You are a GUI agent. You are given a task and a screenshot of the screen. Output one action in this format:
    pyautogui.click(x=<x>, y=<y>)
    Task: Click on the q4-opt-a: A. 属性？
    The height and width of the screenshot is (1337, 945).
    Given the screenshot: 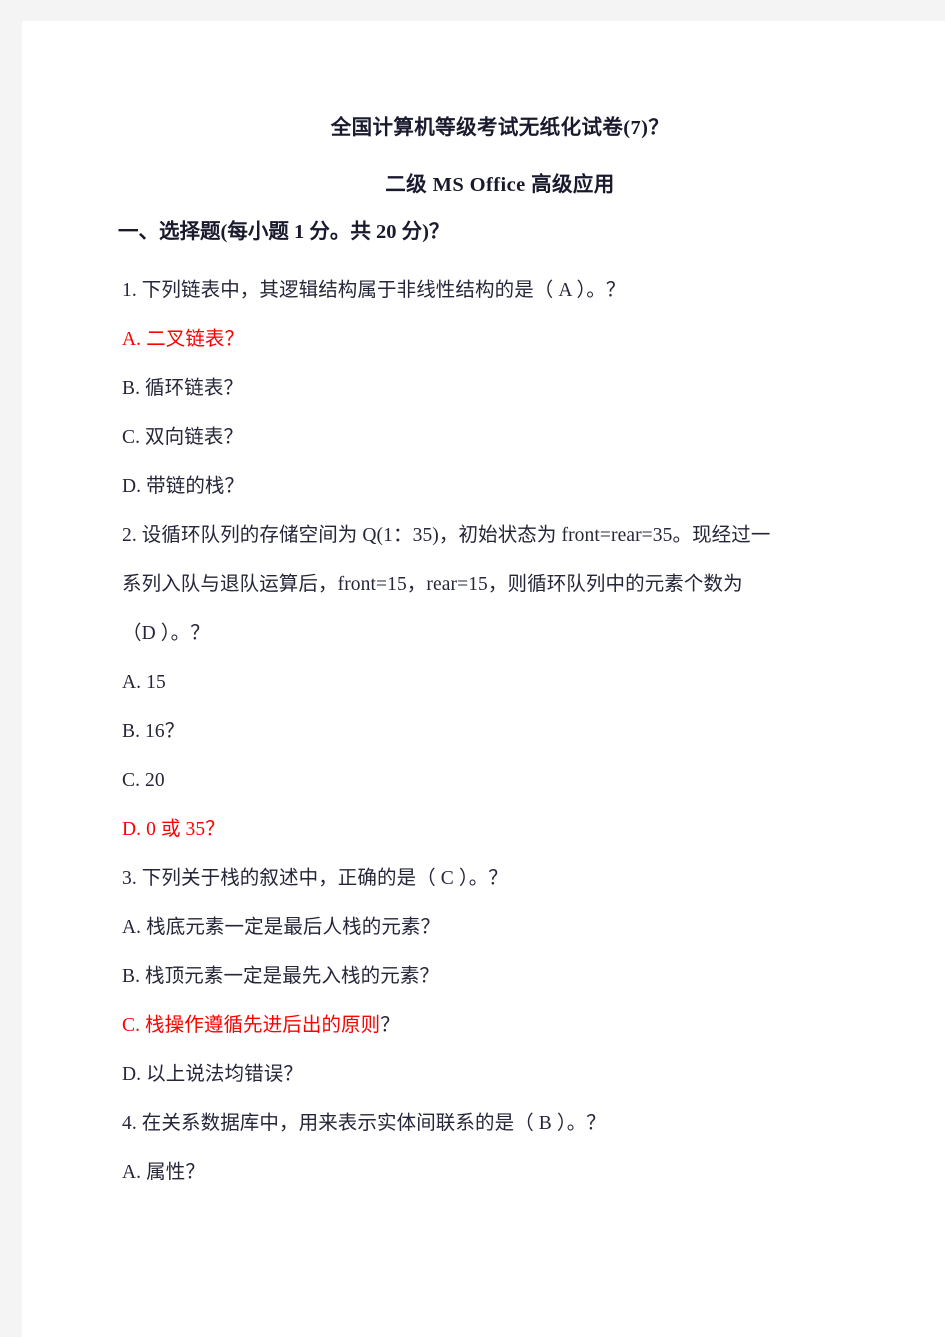 What is the action you would take?
    pyautogui.click(x=511, y=1172)
    